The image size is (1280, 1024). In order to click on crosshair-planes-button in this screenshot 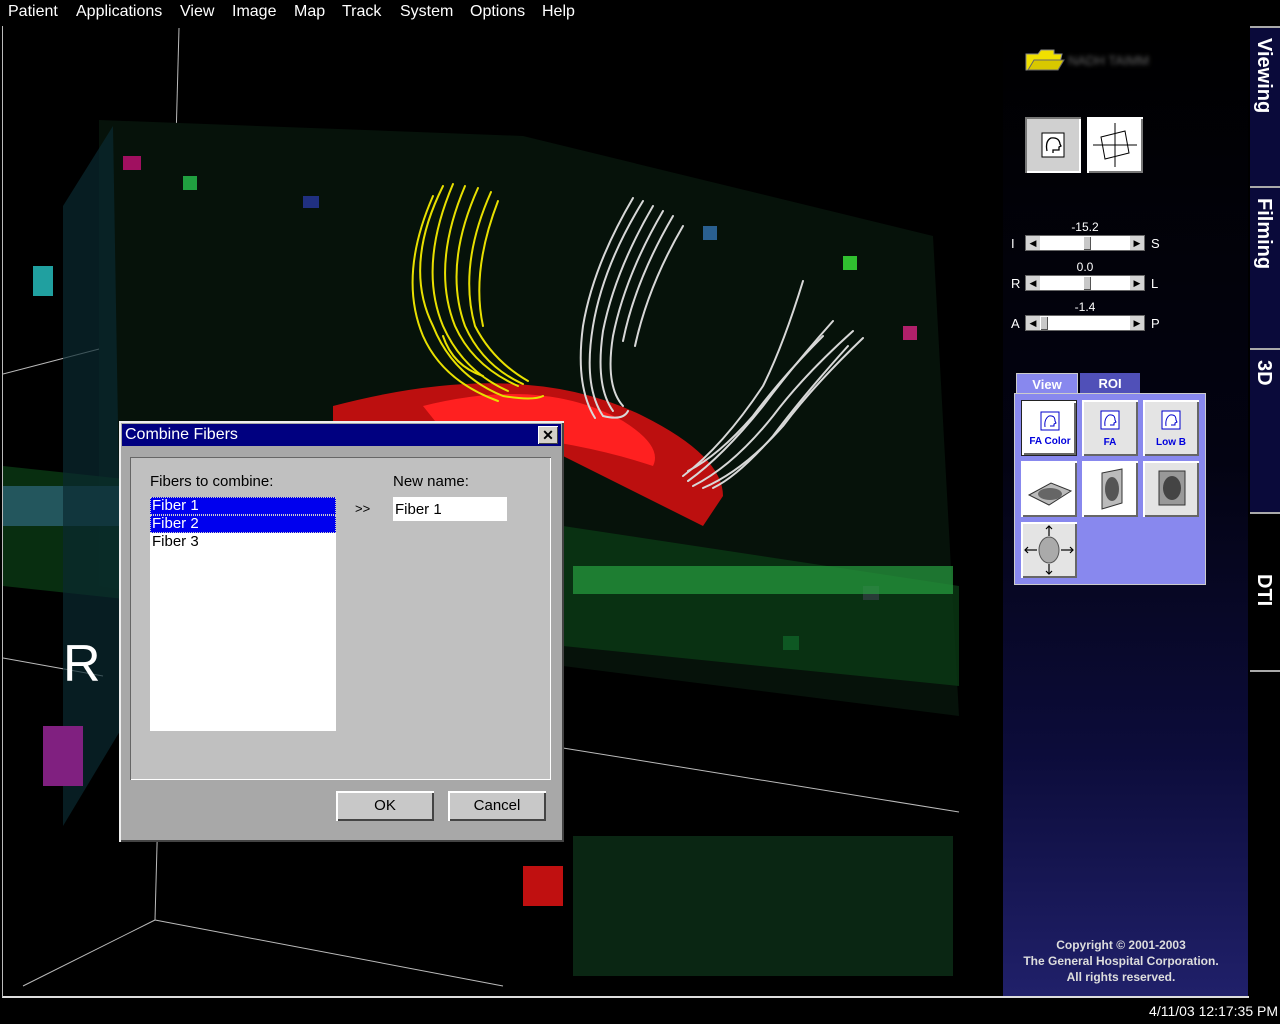, I will do `click(1115, 145)`.